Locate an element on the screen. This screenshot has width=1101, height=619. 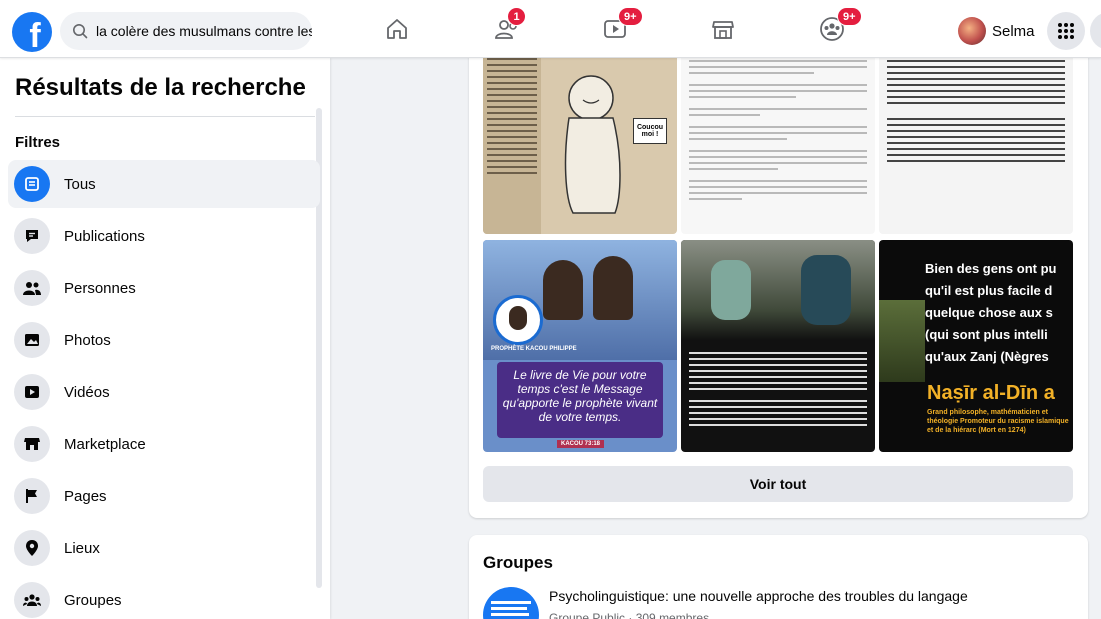
sidebar-item-label: Pages is located at coordinates (85, 496).